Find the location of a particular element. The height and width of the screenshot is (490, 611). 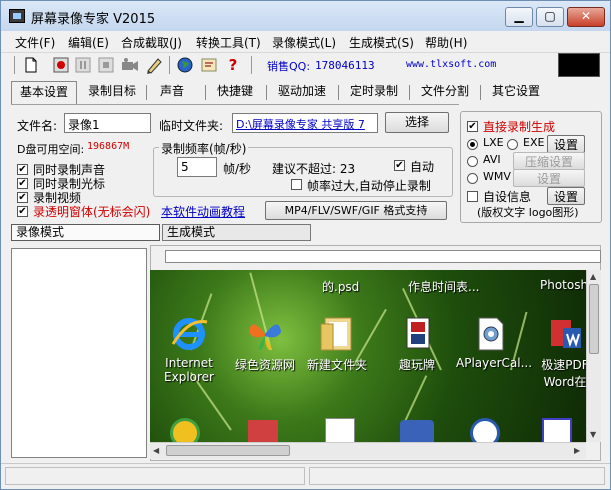

folder-icon is located at coordinates (337, 334).